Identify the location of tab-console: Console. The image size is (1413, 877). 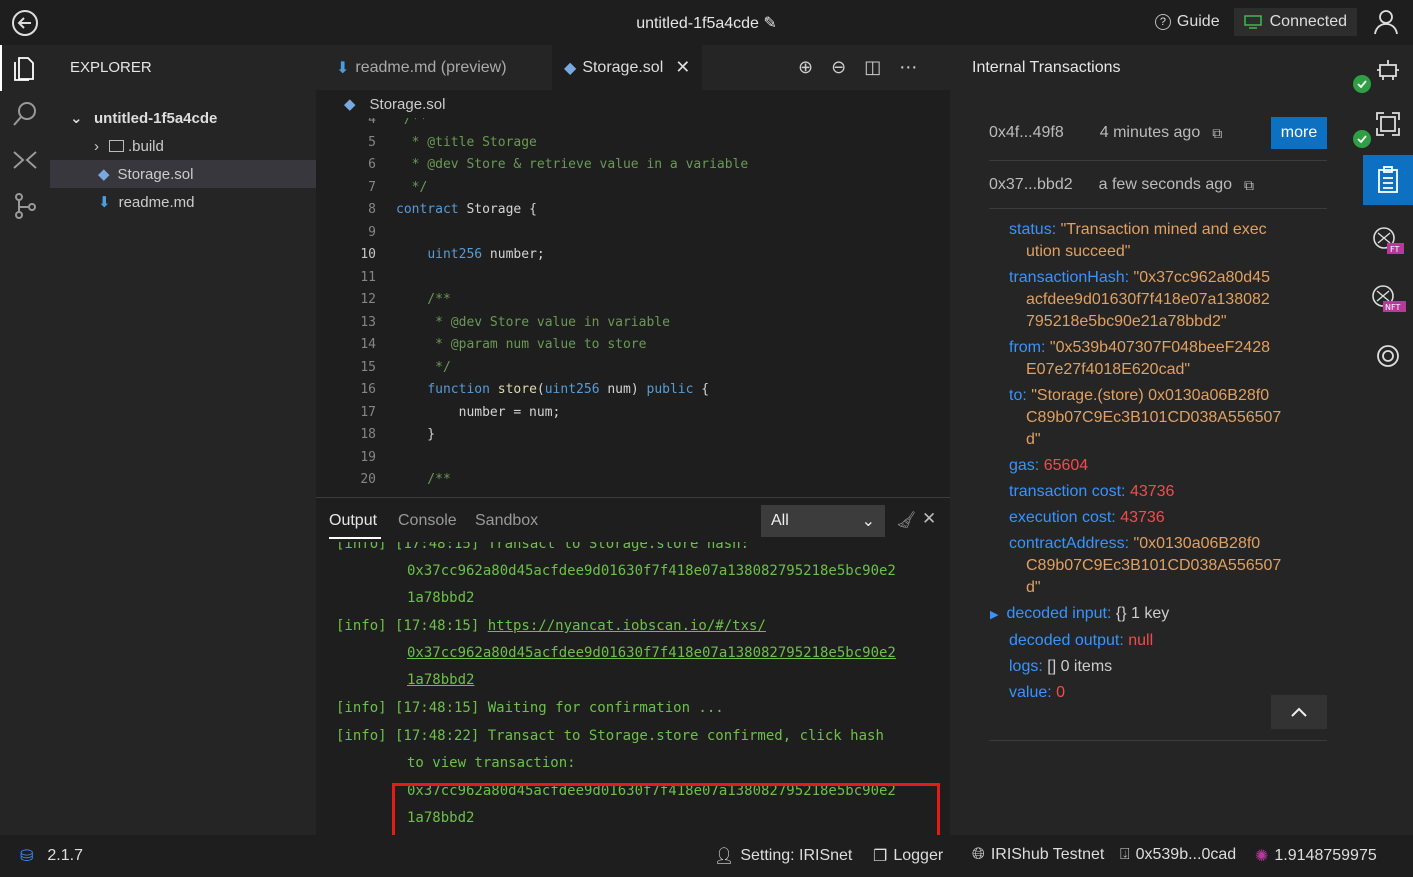
(427, 521).